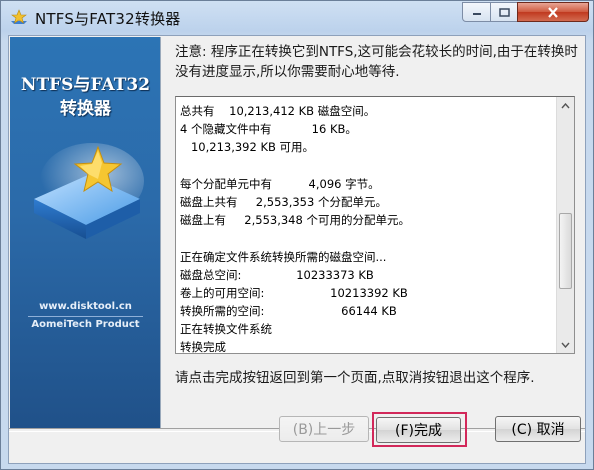  I want to click on banner-title-line2: 转换器, so click(85, 109).